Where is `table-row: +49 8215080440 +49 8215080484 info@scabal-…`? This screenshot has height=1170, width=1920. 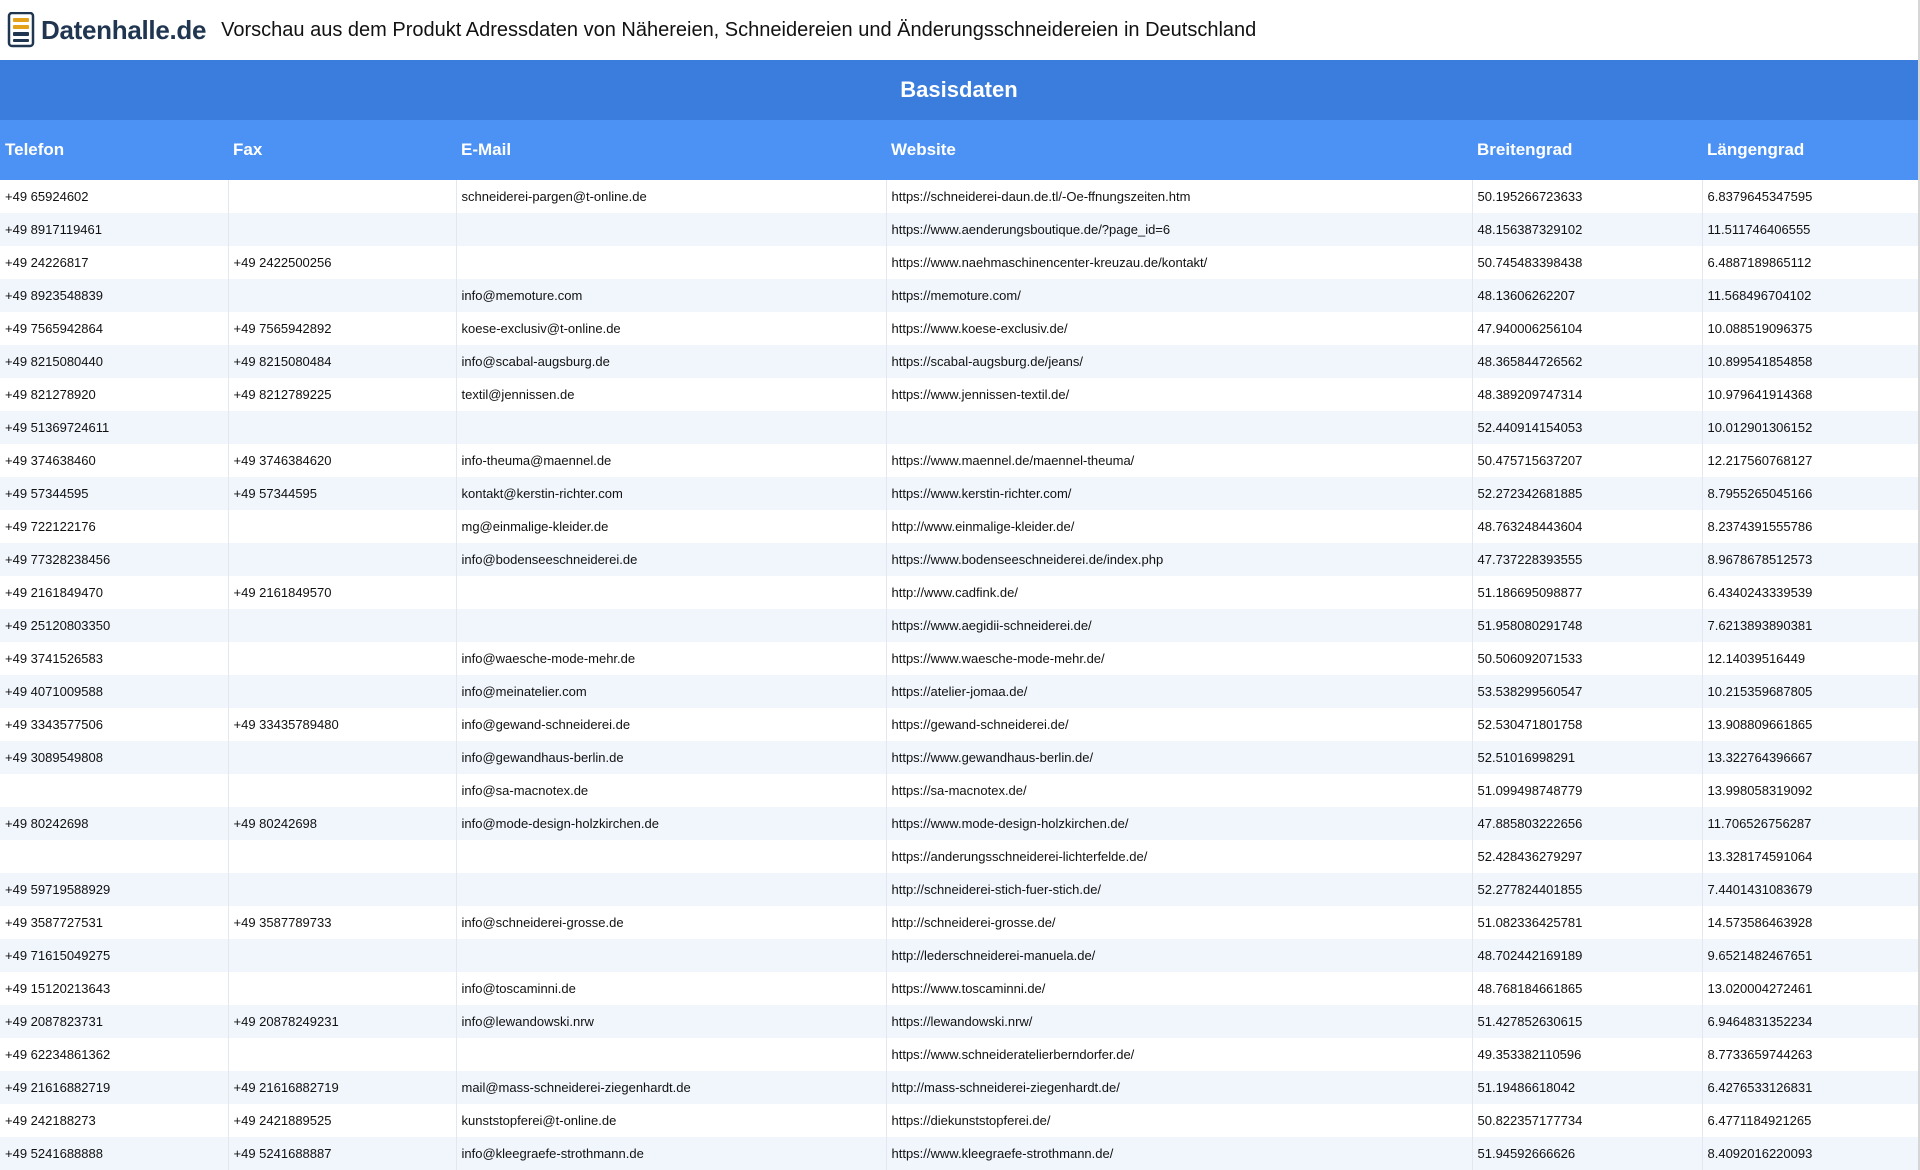 table-row: +49 8215080440 +49 8215080484 info@scabal-… is located at coordinates (959, 361).